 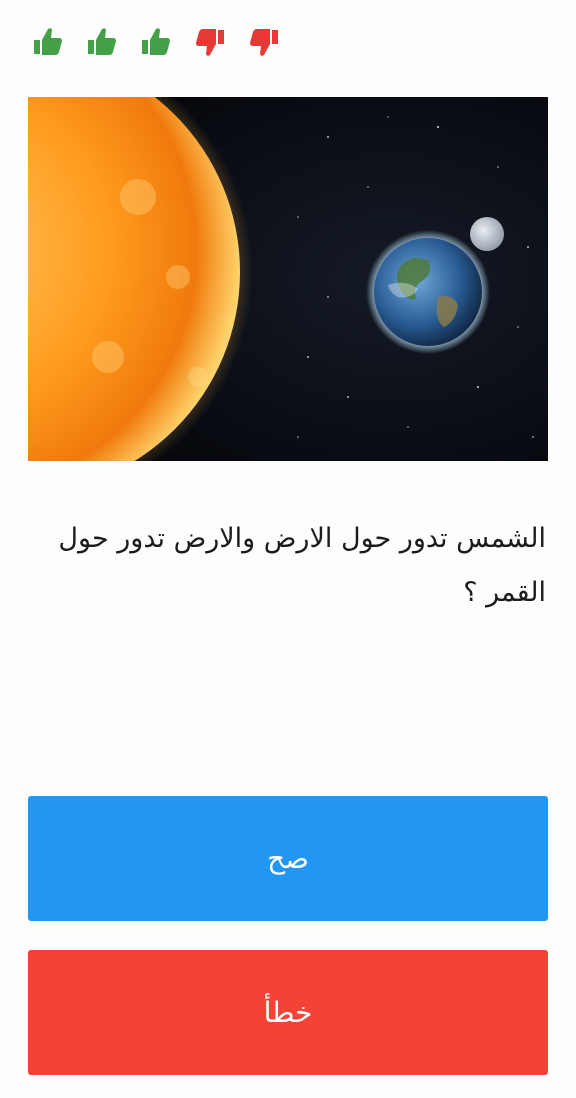 I want to click on false-button: خطأ, so click(x=288, y=1012).